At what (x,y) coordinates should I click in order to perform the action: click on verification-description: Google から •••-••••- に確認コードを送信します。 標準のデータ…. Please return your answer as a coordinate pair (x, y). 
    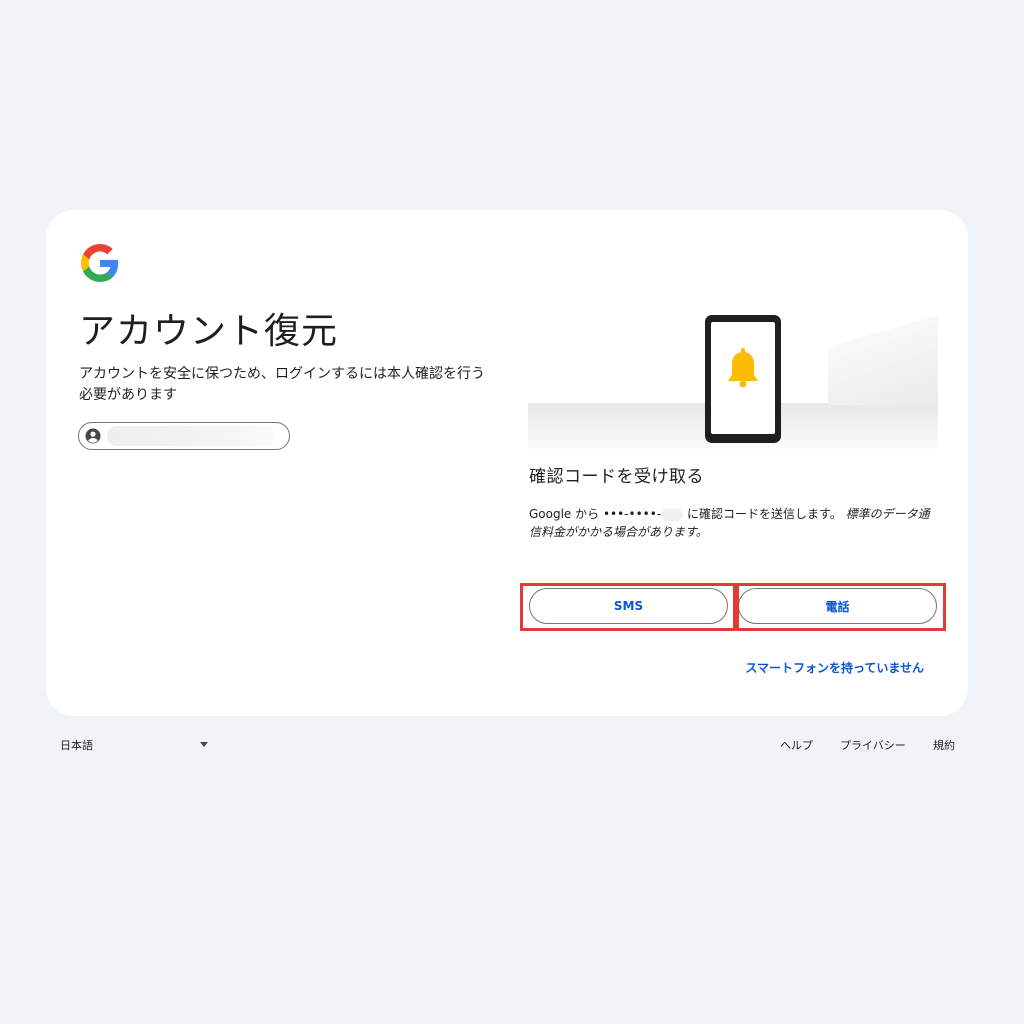
    Looking at the image, I should click on (734, 523).